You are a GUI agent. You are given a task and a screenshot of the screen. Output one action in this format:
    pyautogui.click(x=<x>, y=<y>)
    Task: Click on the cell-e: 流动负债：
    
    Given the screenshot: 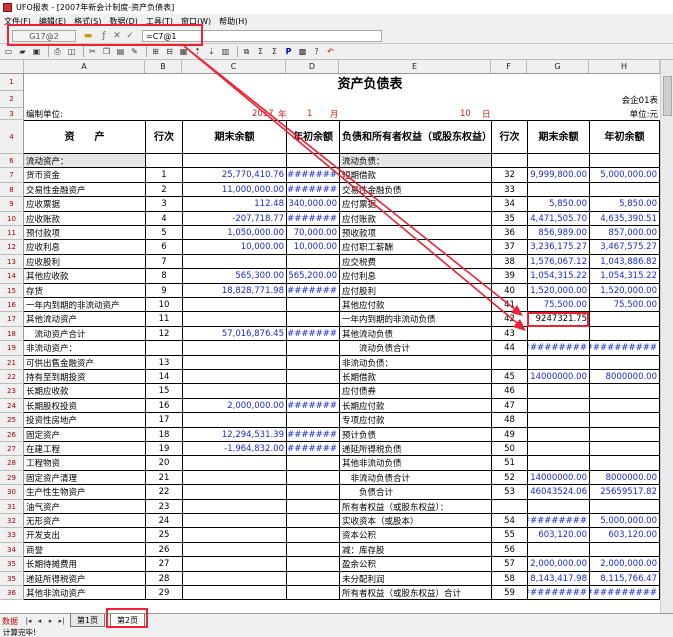 What is the action you would take?
    pyautogui.click(x=415, y=161)
    